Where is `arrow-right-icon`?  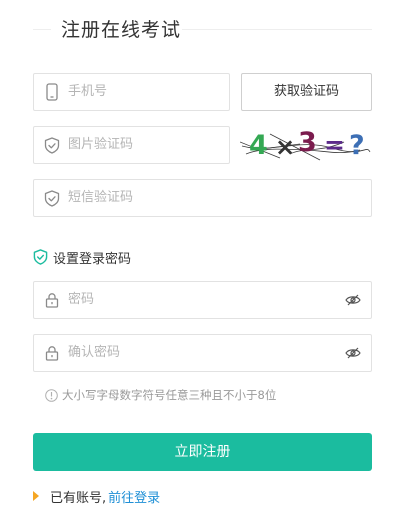 arrow-right-icon is located at coordinates (36, 496).